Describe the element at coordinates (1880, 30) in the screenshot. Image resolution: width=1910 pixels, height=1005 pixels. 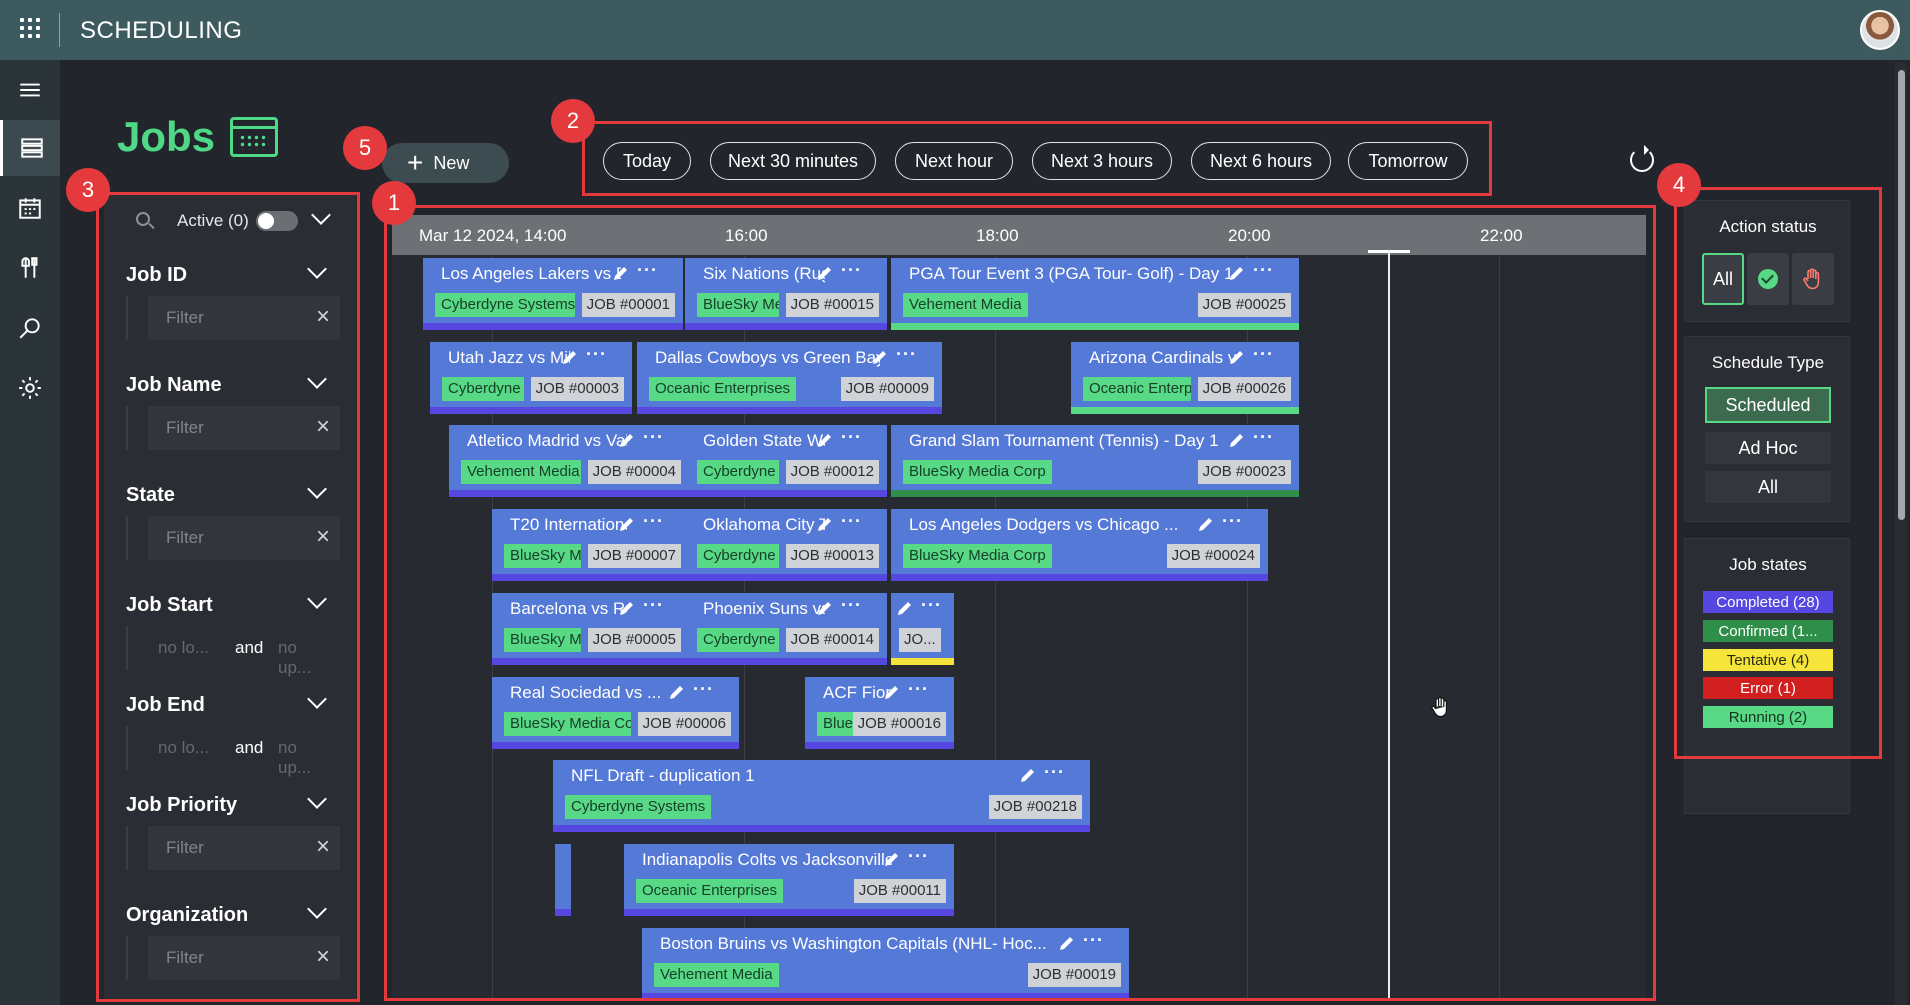
I see `user-avatar` at that location.